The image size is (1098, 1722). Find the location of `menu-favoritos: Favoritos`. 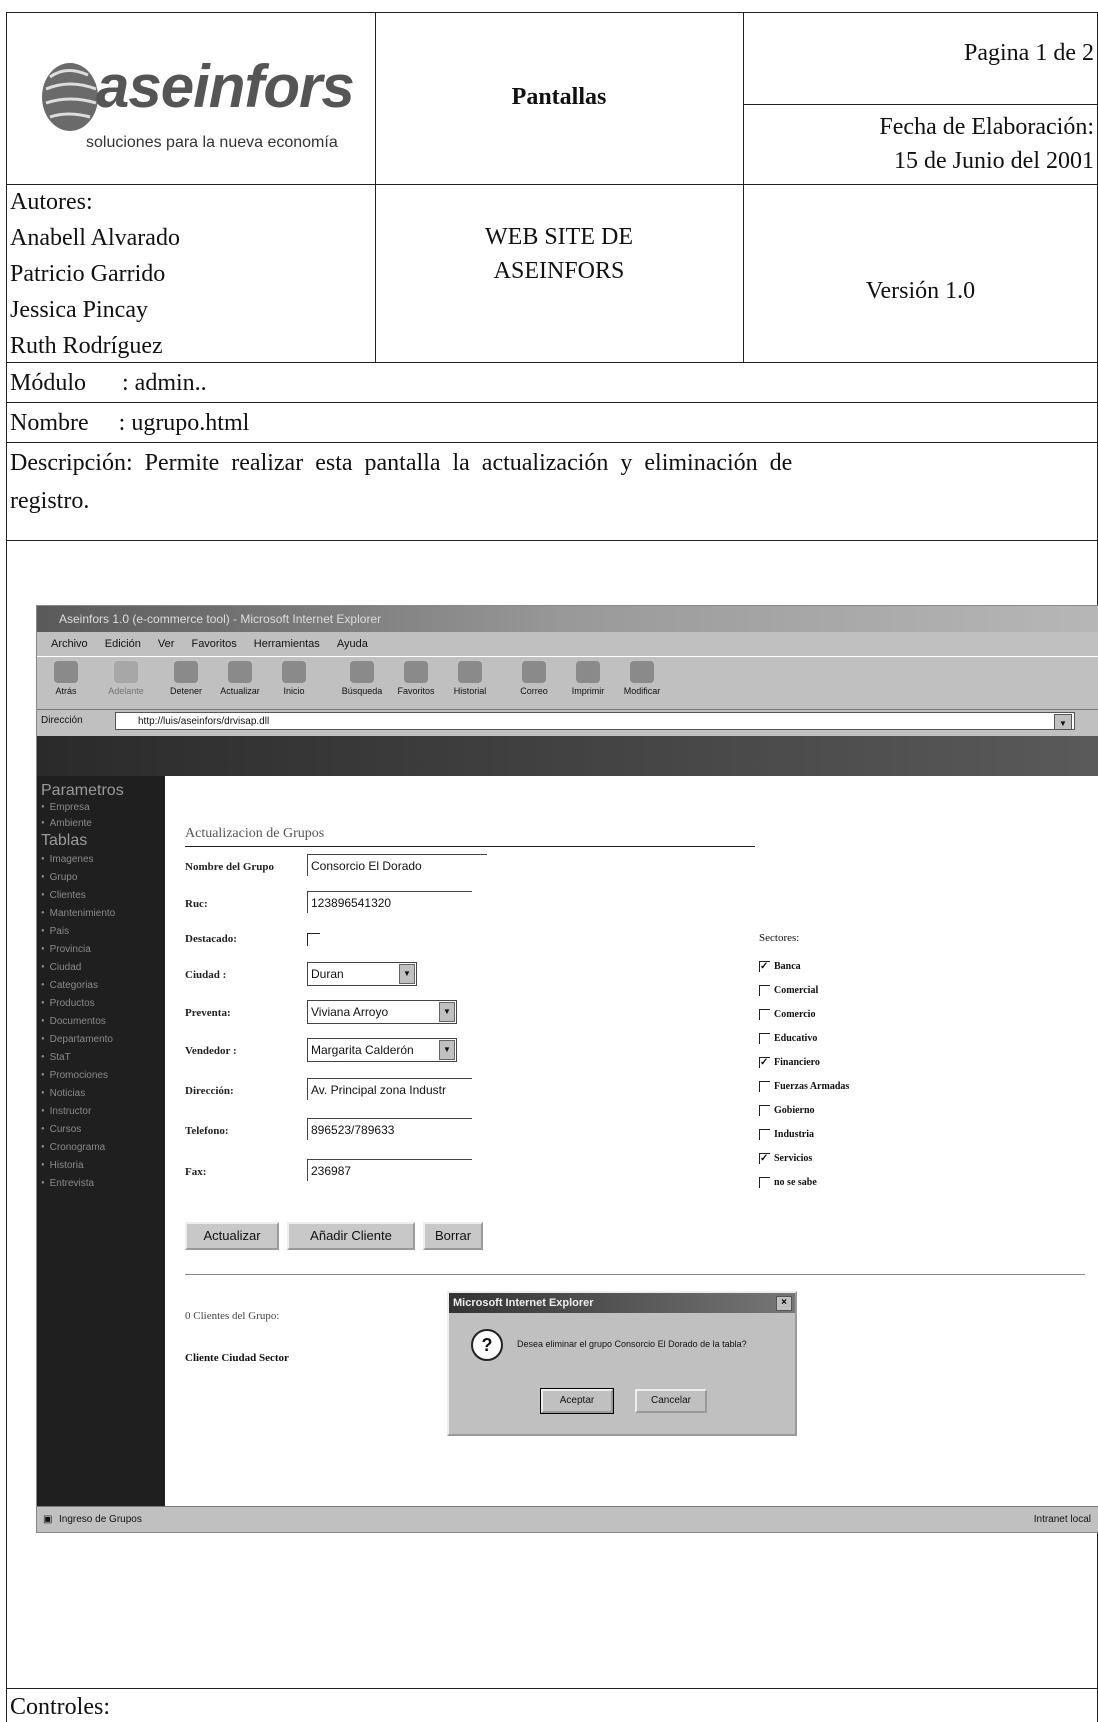

menu-favoritos: Favoritos is located at coordinates (213, 644).